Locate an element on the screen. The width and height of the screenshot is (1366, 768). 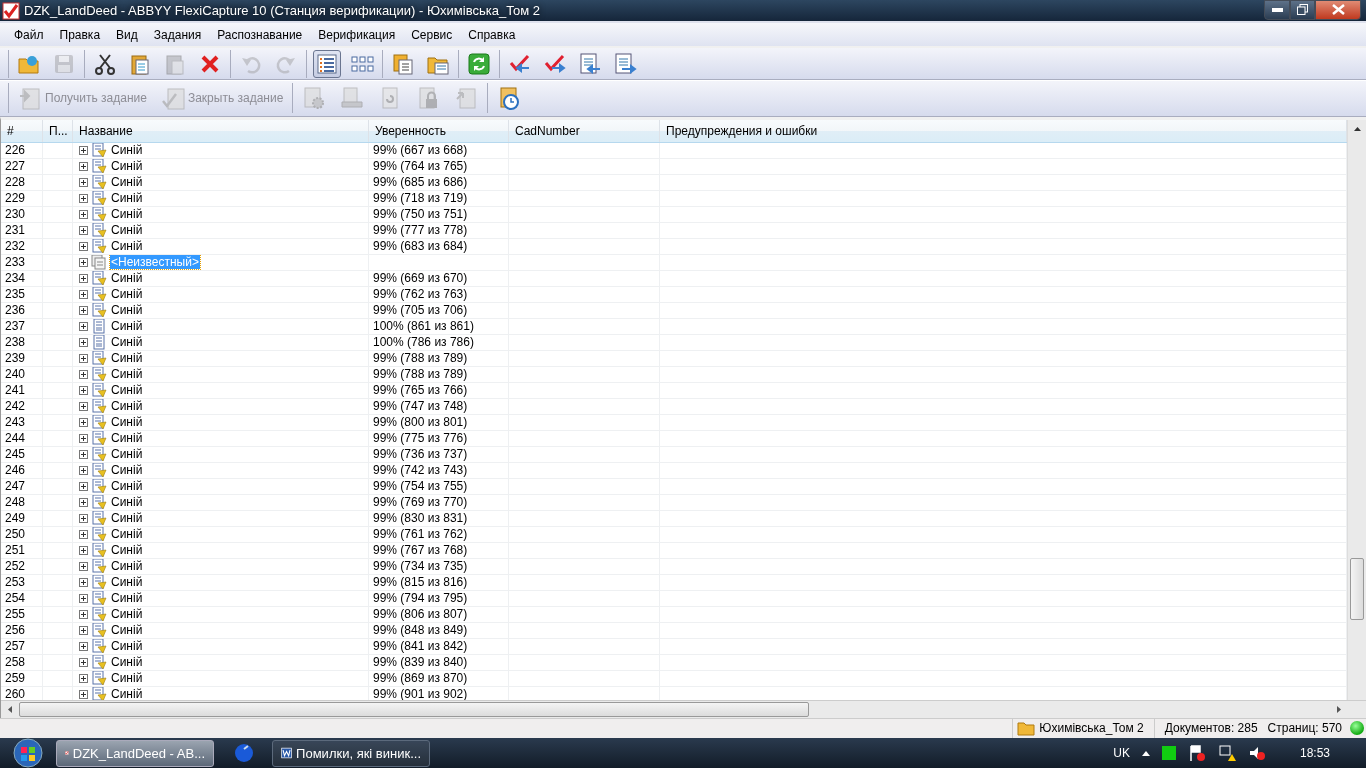
chevron-up-icon is located at coordinates (1145, 753).